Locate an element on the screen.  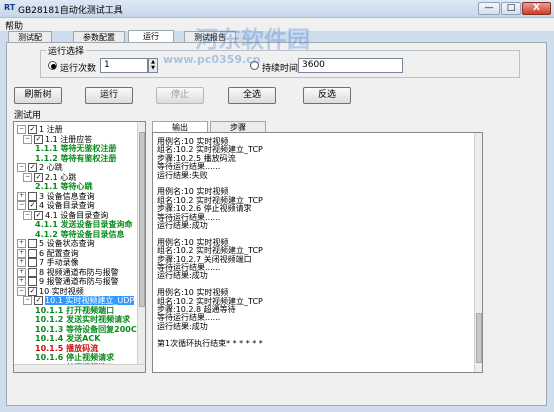
tree-item-label: 10.1 实时视频建立_UDP is located at coordinates (90, 300).